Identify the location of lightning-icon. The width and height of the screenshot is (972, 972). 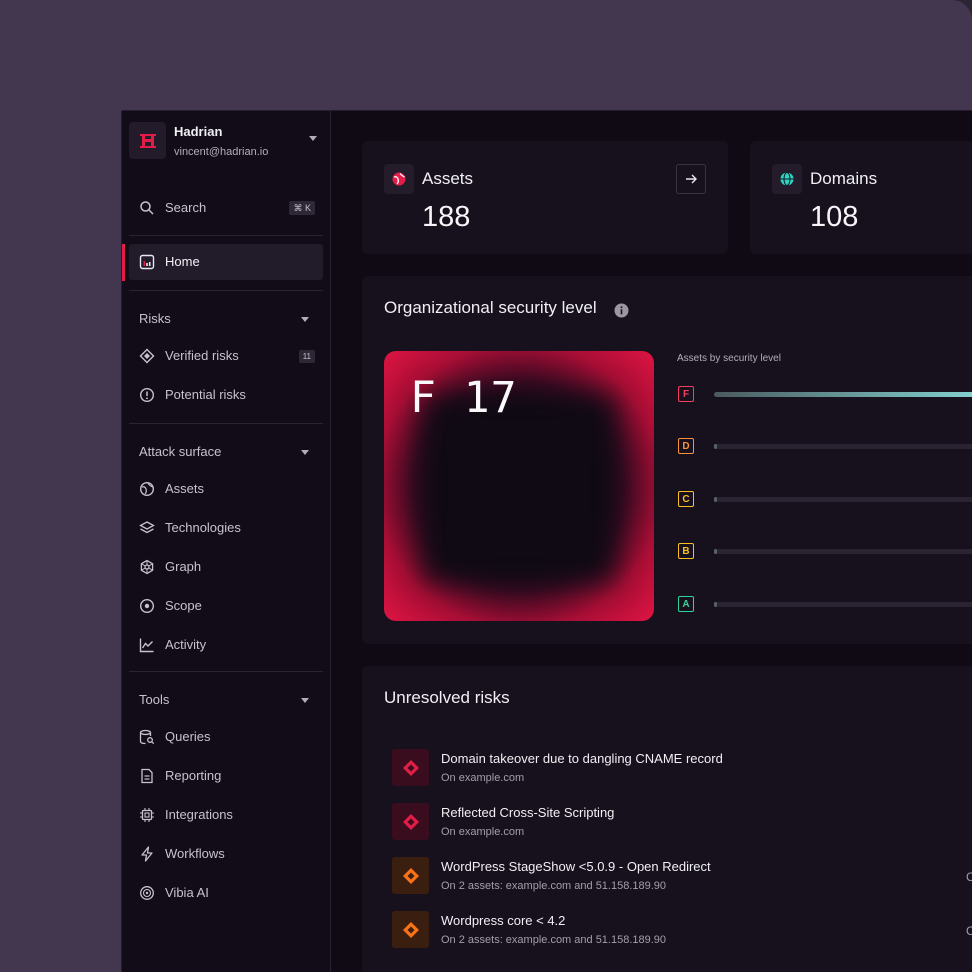
(147, 854).